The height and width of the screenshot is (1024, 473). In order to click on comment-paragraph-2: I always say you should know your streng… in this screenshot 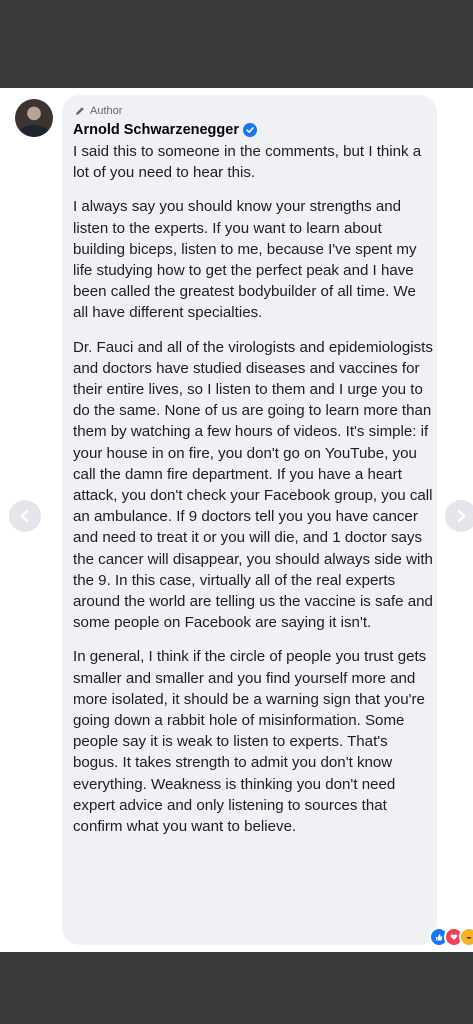, I will do `click(245, 260)`.